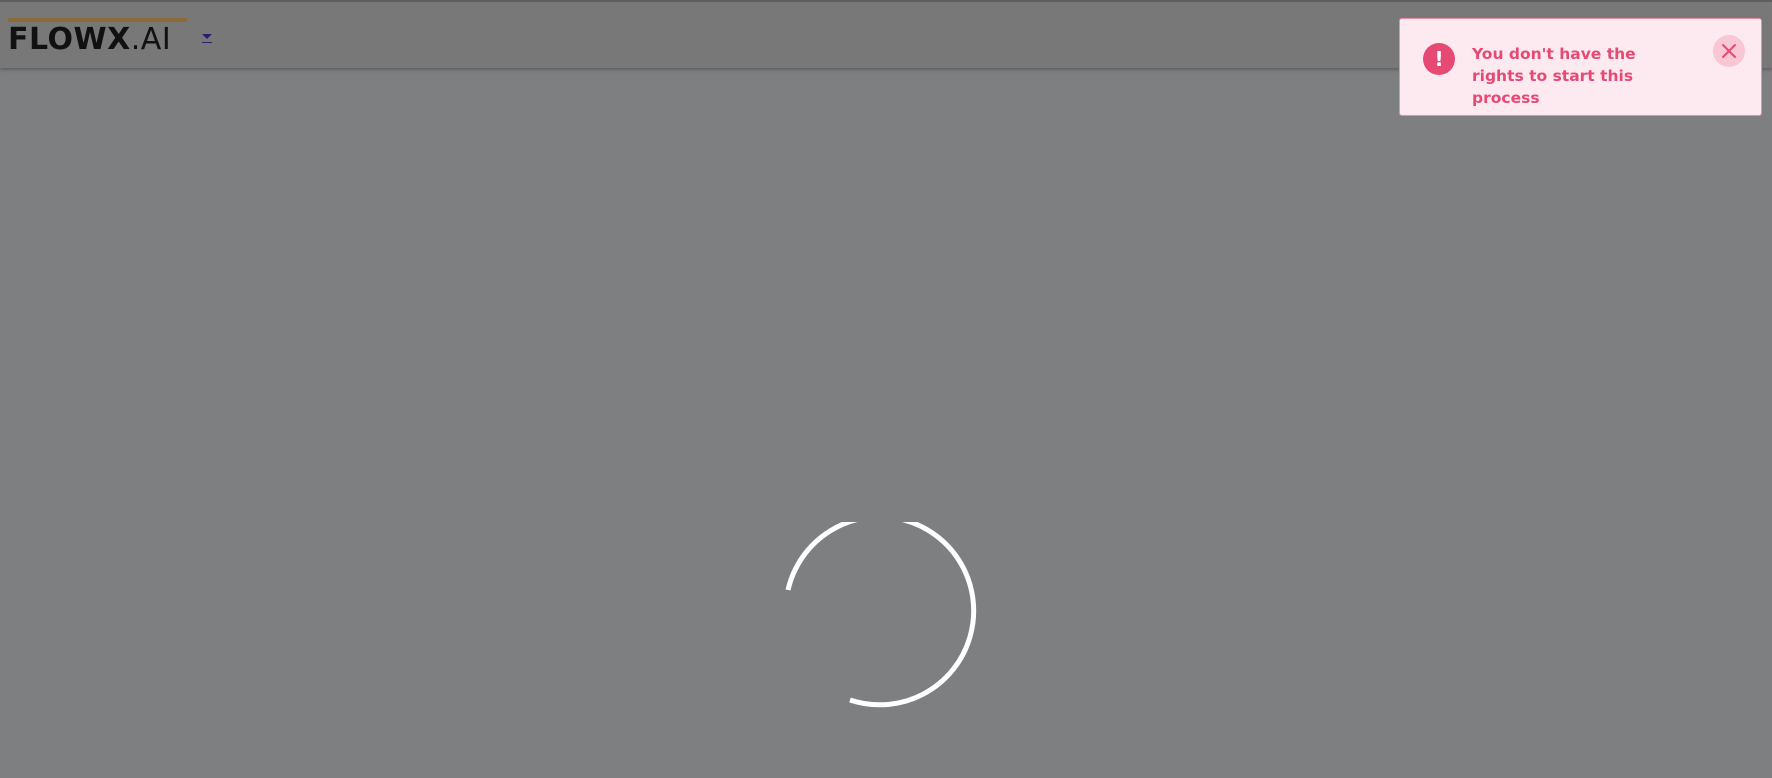 The width and height of the screenshot is (1772, 778). What do you see at coordinates (1439, 59) in the screenshot?
I see `exclamation-icon: !` at bounding box center [1439, 59].